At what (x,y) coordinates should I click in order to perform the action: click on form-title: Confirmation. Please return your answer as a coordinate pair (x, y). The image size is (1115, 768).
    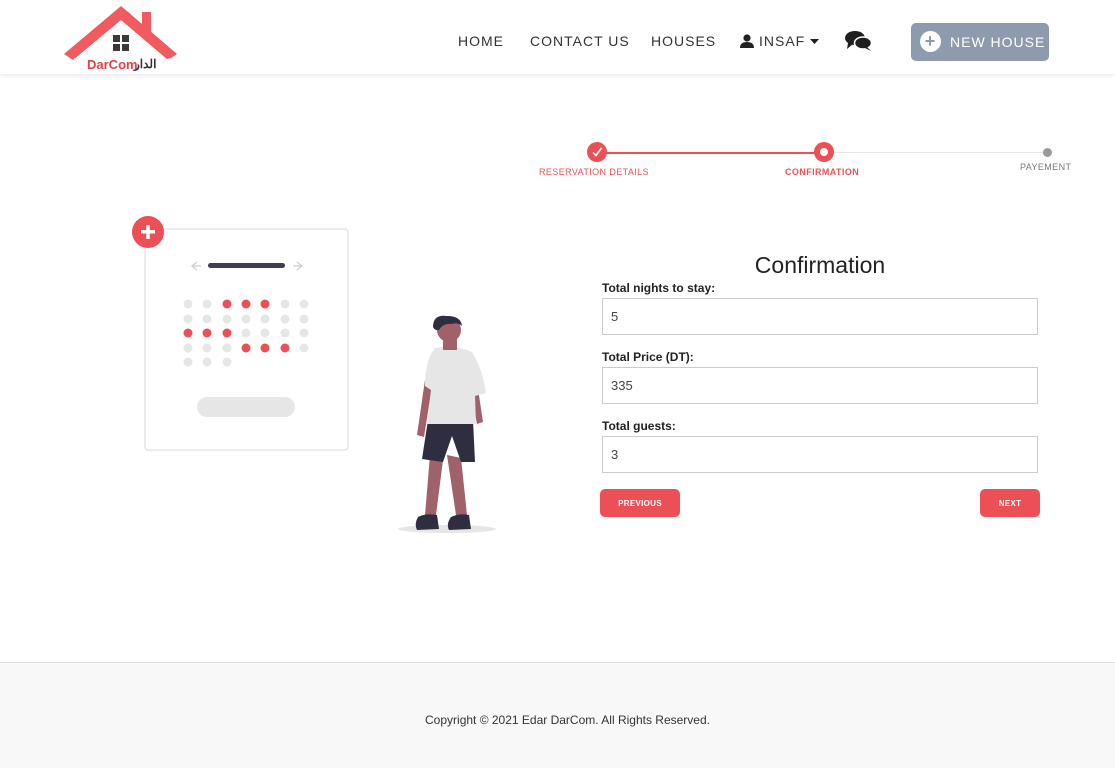
    Looking at the image, I should click on (820, 265).